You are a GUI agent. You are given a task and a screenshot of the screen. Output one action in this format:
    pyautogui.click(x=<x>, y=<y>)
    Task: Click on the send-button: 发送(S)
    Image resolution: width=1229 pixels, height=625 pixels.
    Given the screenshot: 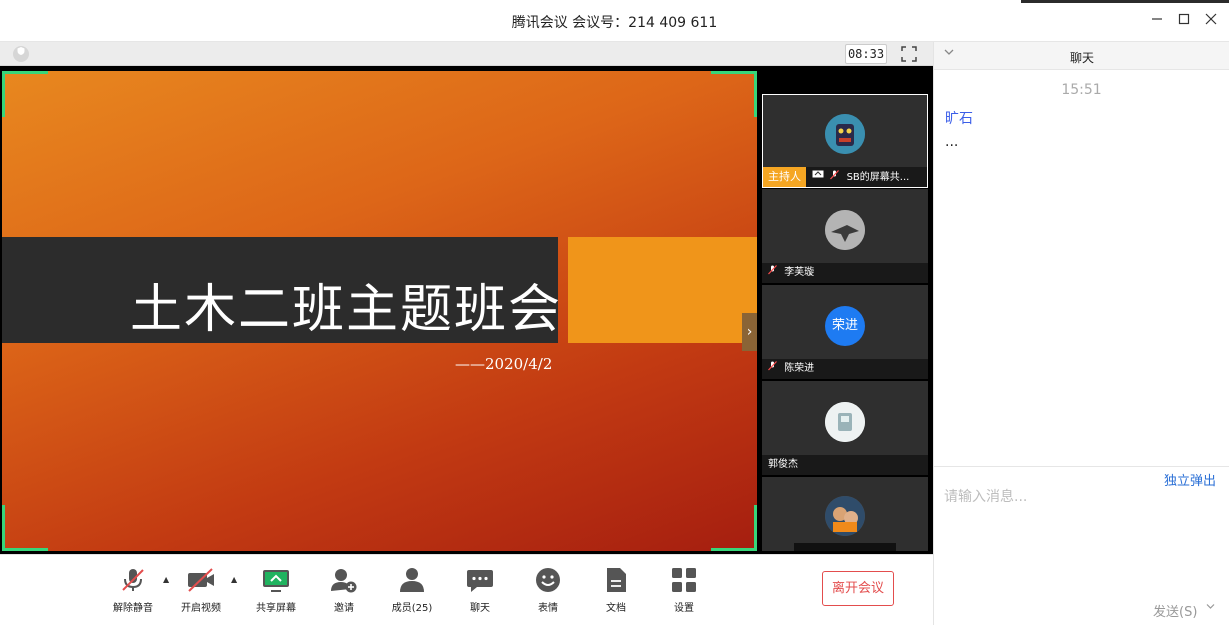 What is the action you would take?
    pyautogui.click(x=1175, y=610)
    